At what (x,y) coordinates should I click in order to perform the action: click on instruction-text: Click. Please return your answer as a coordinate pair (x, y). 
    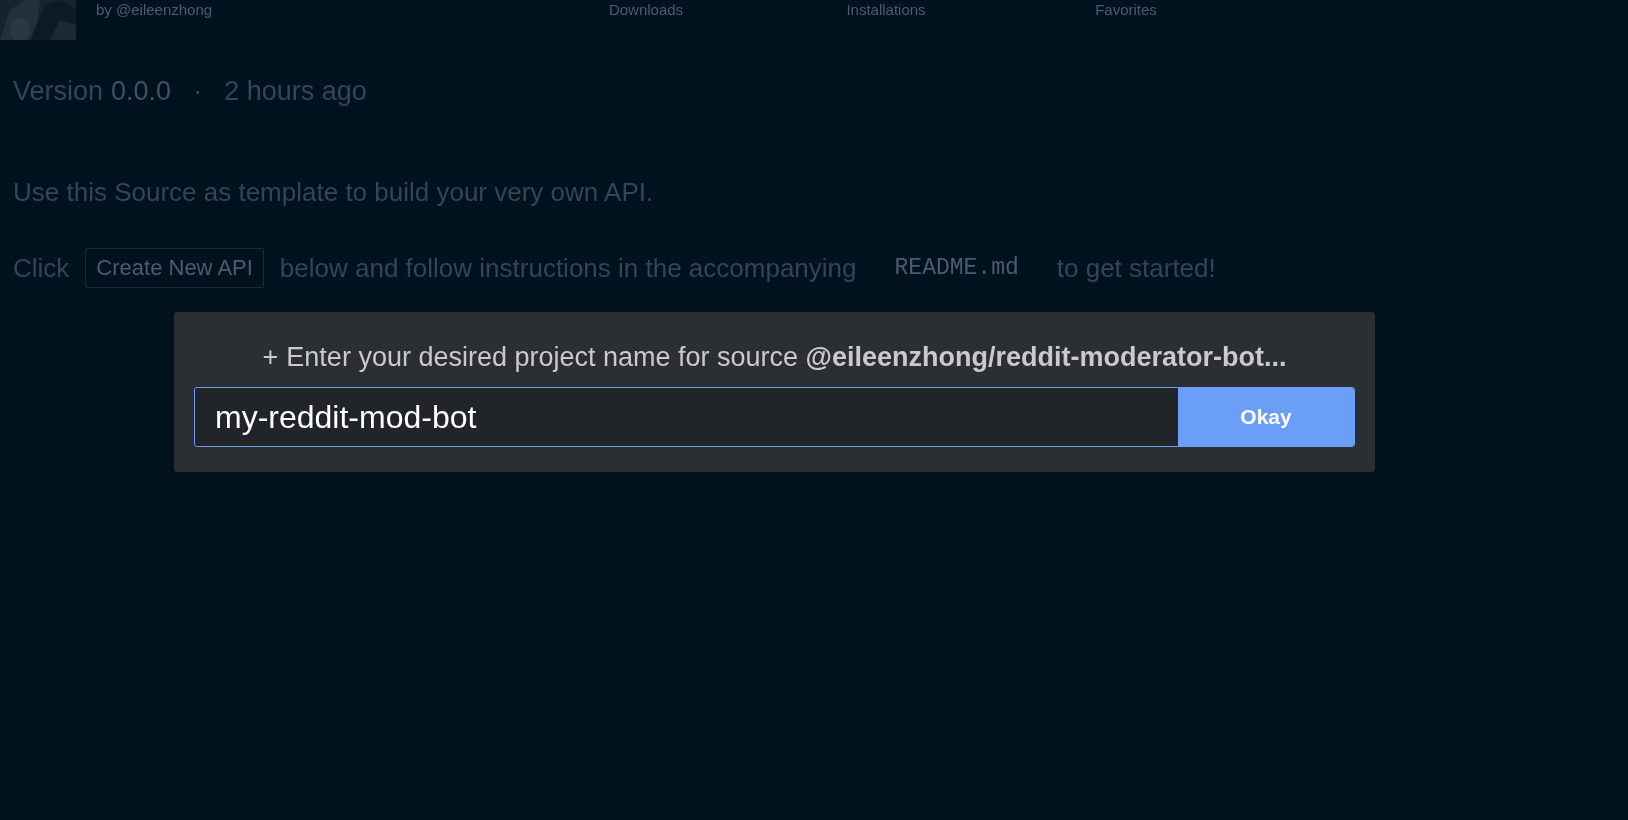
    Looking at the image, I should click on (41, 268).